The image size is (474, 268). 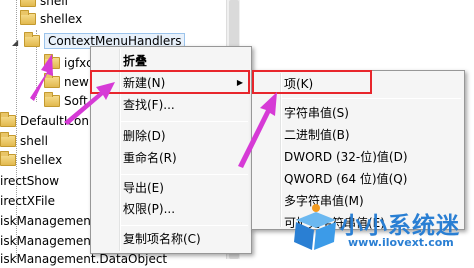 I want to click on tree-item-directshow: irectShow, so click(x=29, y=181).